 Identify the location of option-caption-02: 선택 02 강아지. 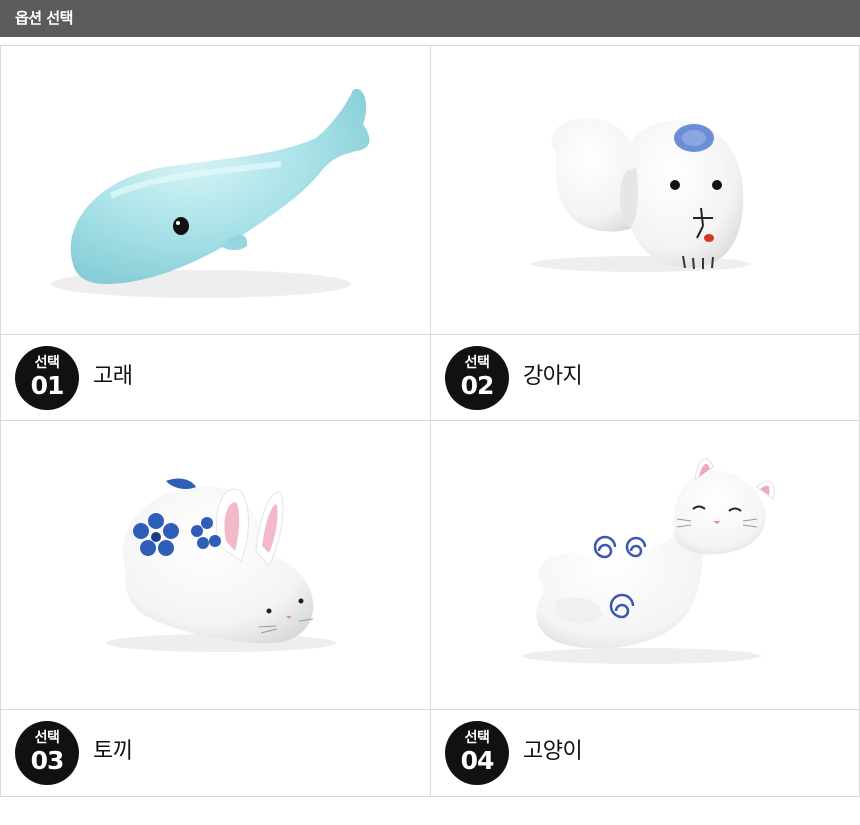
(645, 377).